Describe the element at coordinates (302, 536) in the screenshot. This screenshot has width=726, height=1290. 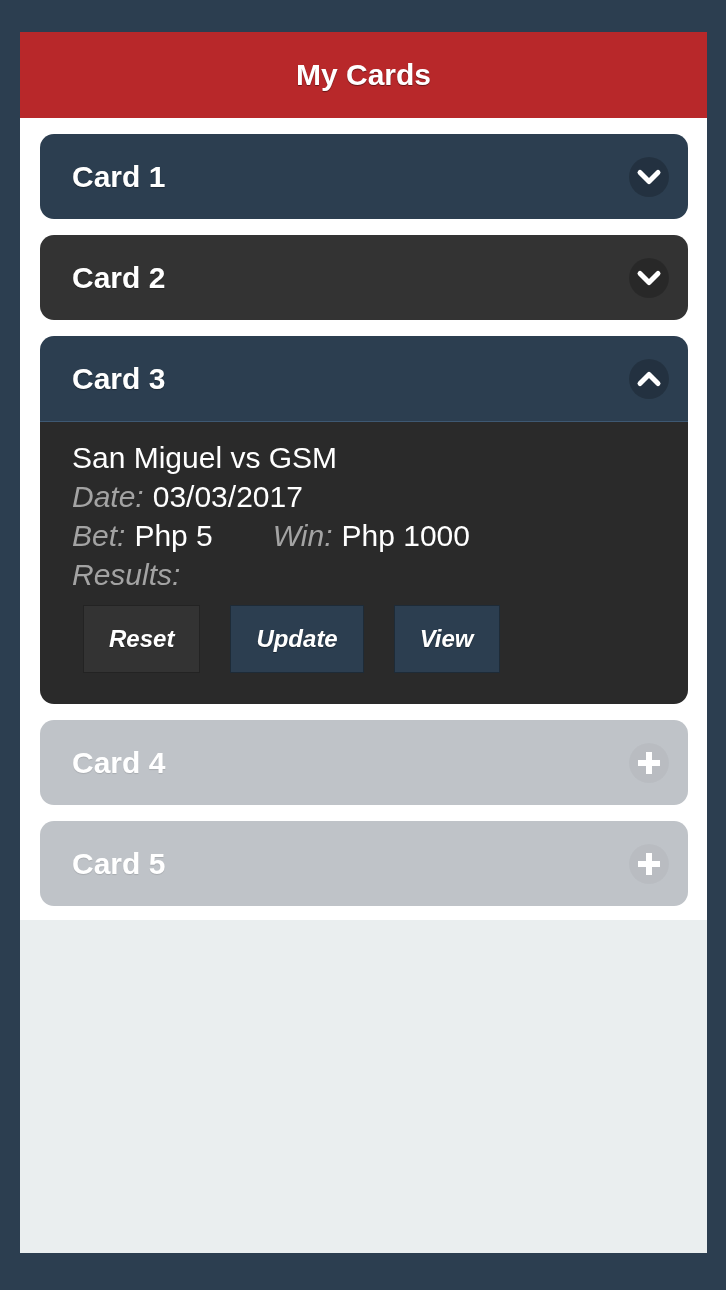
I see `field-label: Win:` at that location.